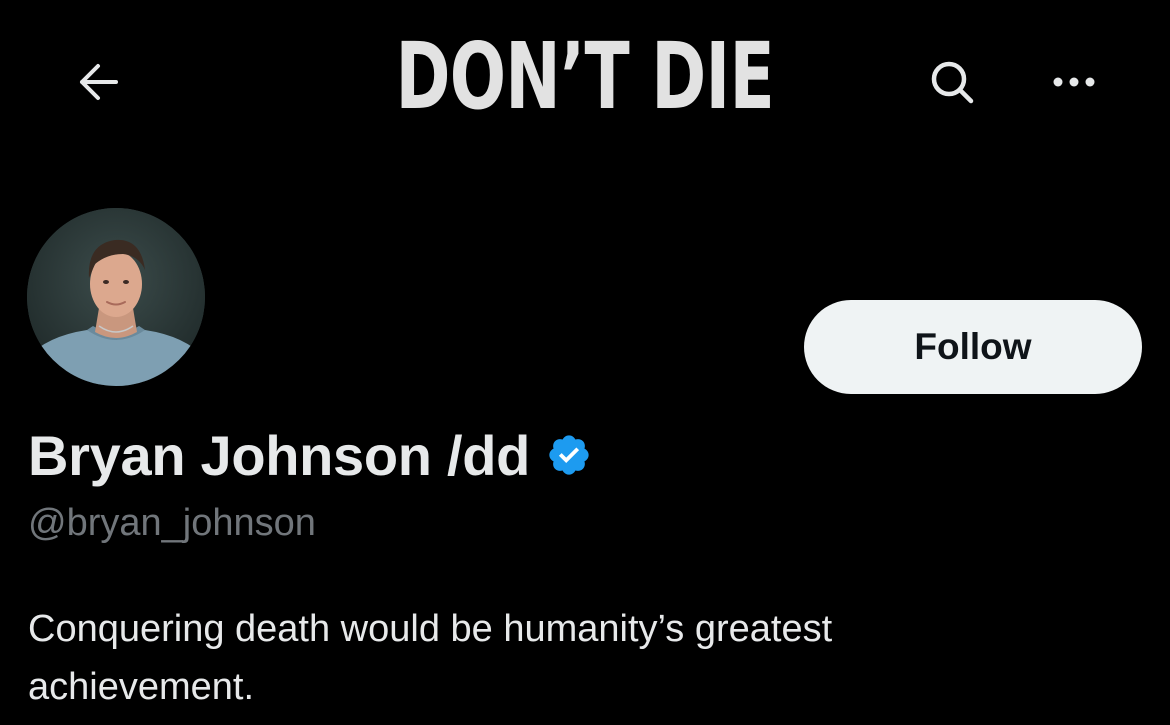  I want to click on back-button, so click(98, 84).